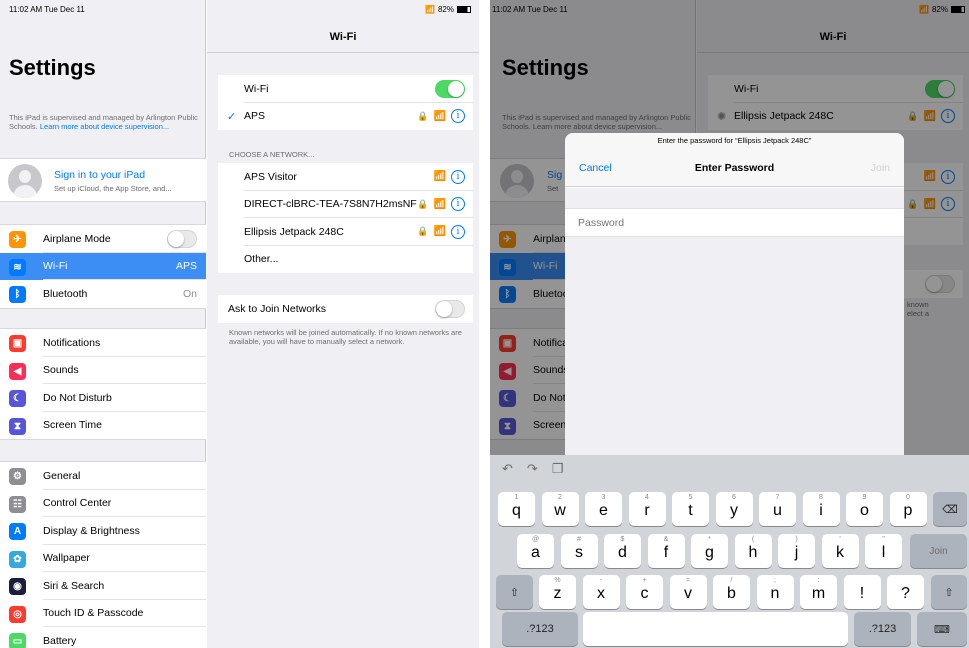 This screenshot has height=648, width=969. What do you see at coordinates (17, 239) in the screenshot?
I see `airplane-icon: ✈` at bounding box center [17, 239].